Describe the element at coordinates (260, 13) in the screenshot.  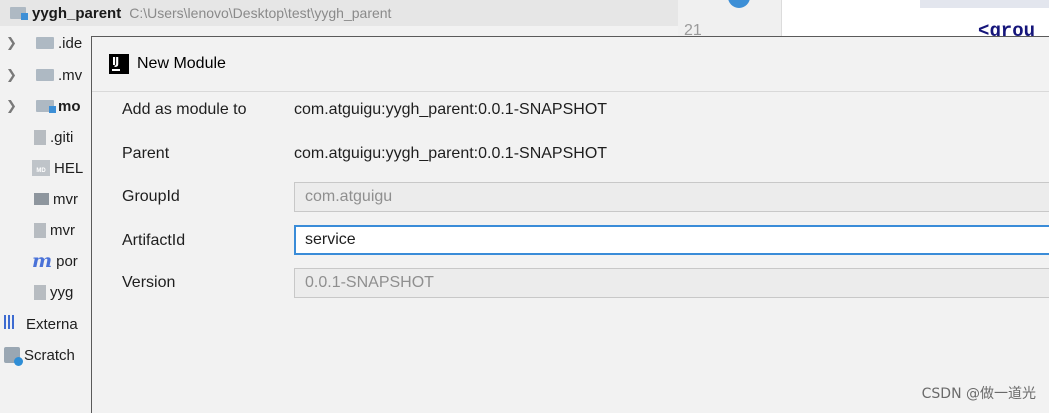
I see `project-path: C:\Users\lenovo\Desktop\test\yygh_parent` at that location.